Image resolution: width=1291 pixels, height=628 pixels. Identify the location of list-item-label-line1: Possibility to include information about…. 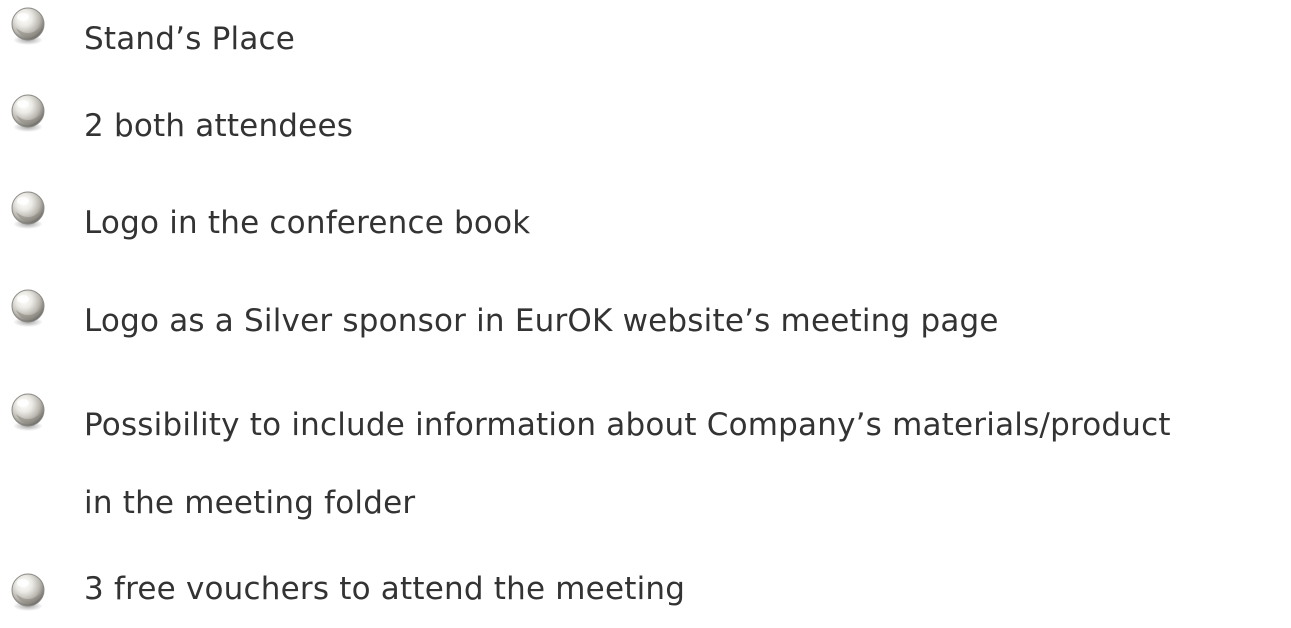
(627, 425).